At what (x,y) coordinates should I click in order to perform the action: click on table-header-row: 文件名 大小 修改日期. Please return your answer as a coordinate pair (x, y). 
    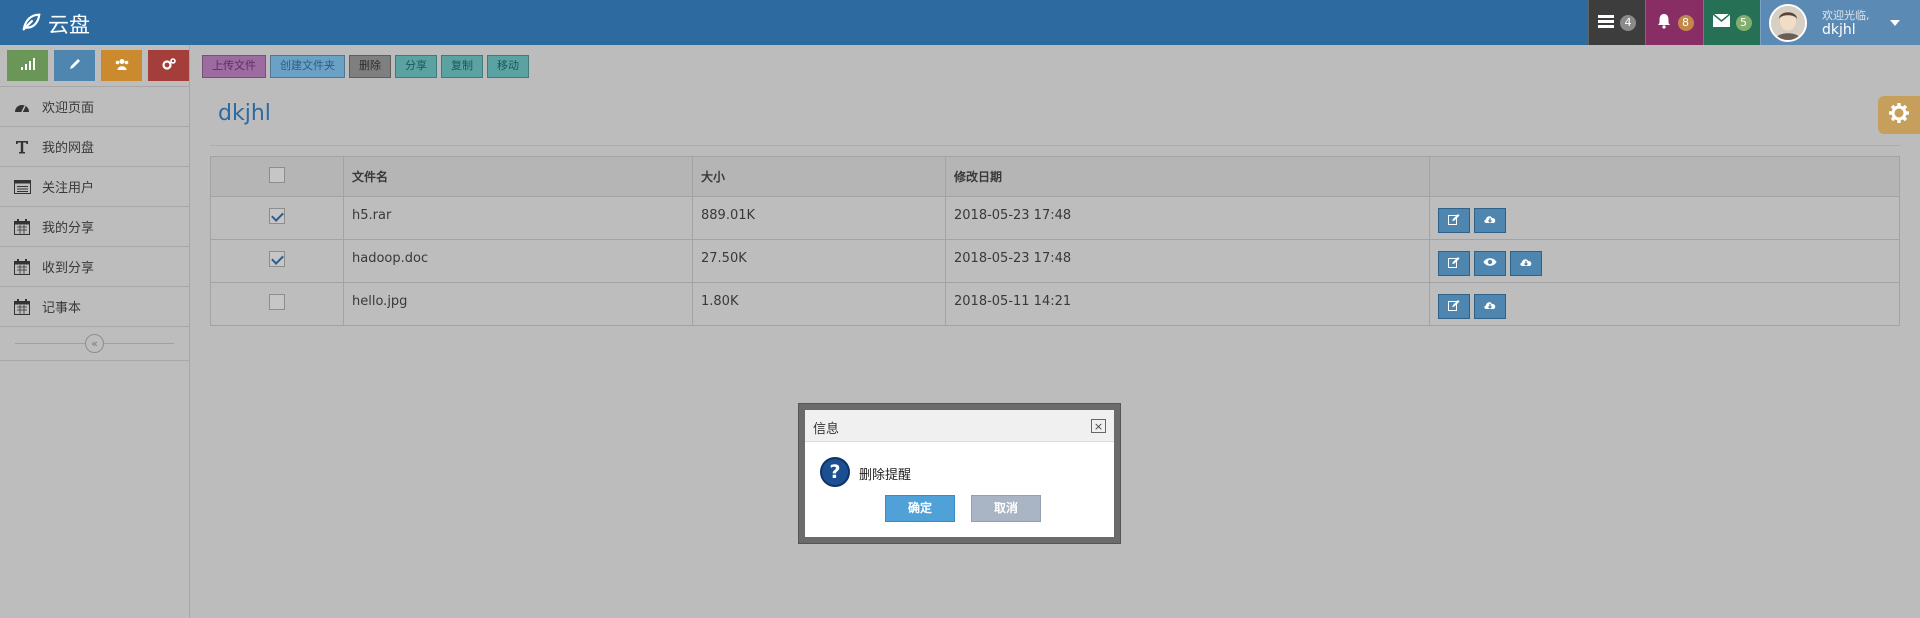
    Looking at the image, I should click on (1055, 176).